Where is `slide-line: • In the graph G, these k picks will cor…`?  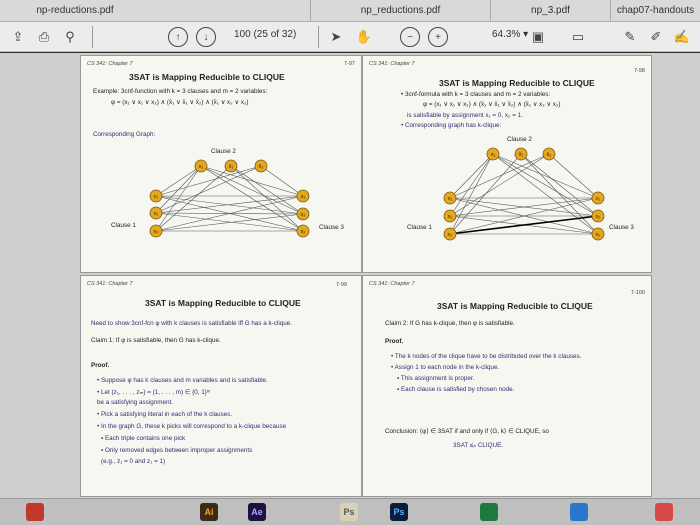
slide-line: • In the graph G, these k picks will cor… is located at coordinates (192, 426).